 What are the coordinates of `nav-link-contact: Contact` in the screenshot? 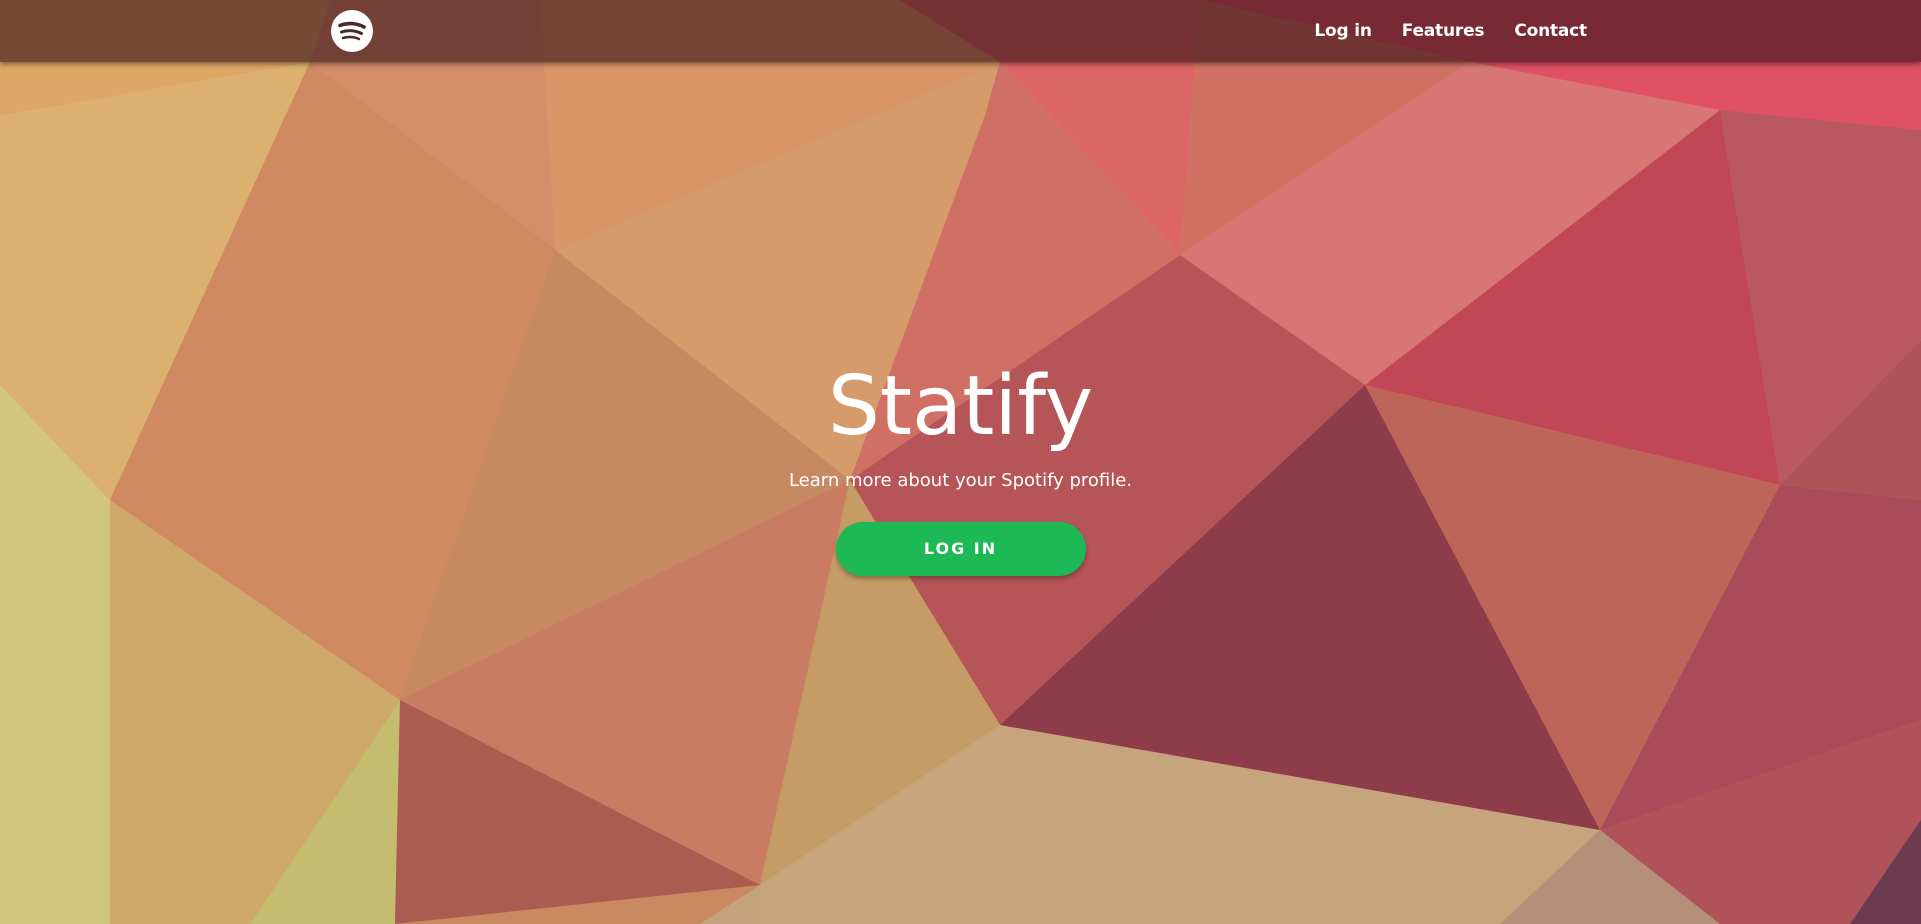 It's located at (1550, 31).